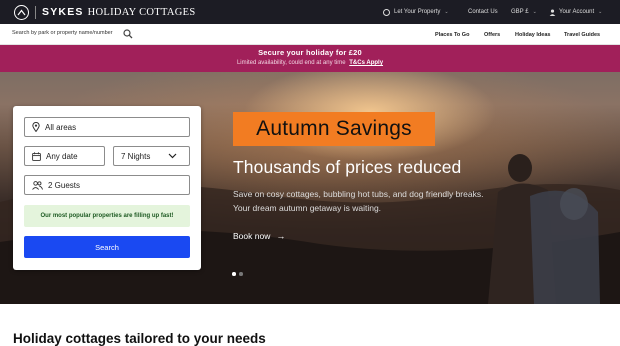 The height and width of the screenshot is (346, 620). What do you see at coordinates (128, 34) in the screenshot?
I see `search-icon` at bounding box center [128, 34].